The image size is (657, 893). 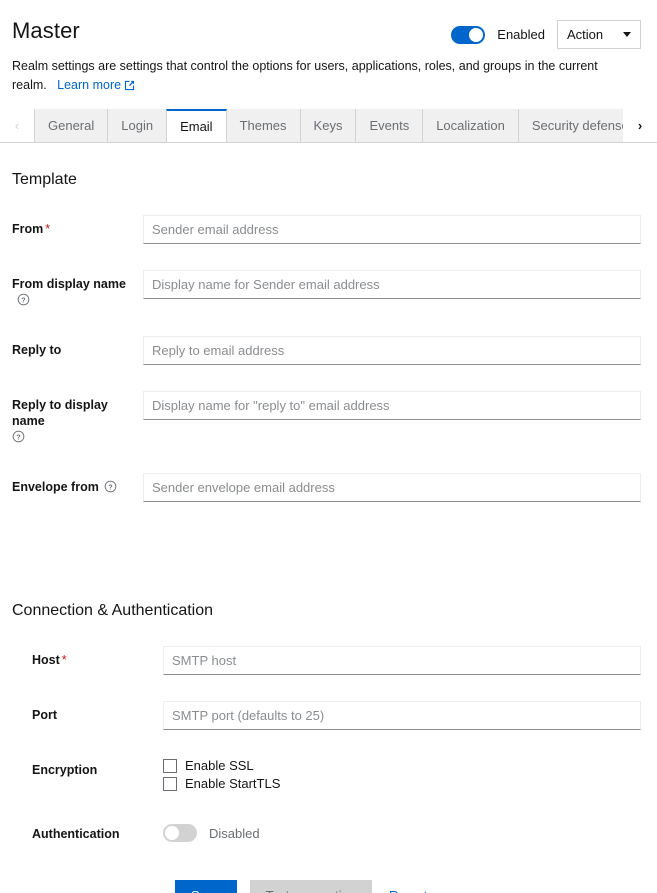 I want to click on tab-scroll-left-button: ‹, so click(x=17, y=125).